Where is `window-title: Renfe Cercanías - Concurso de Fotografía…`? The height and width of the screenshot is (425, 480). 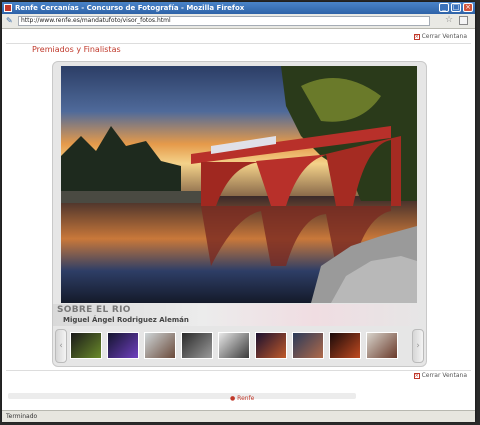
window-title: Renfe Cercanías - Concurso de Fotografía… is located at coordinates (130, 8).